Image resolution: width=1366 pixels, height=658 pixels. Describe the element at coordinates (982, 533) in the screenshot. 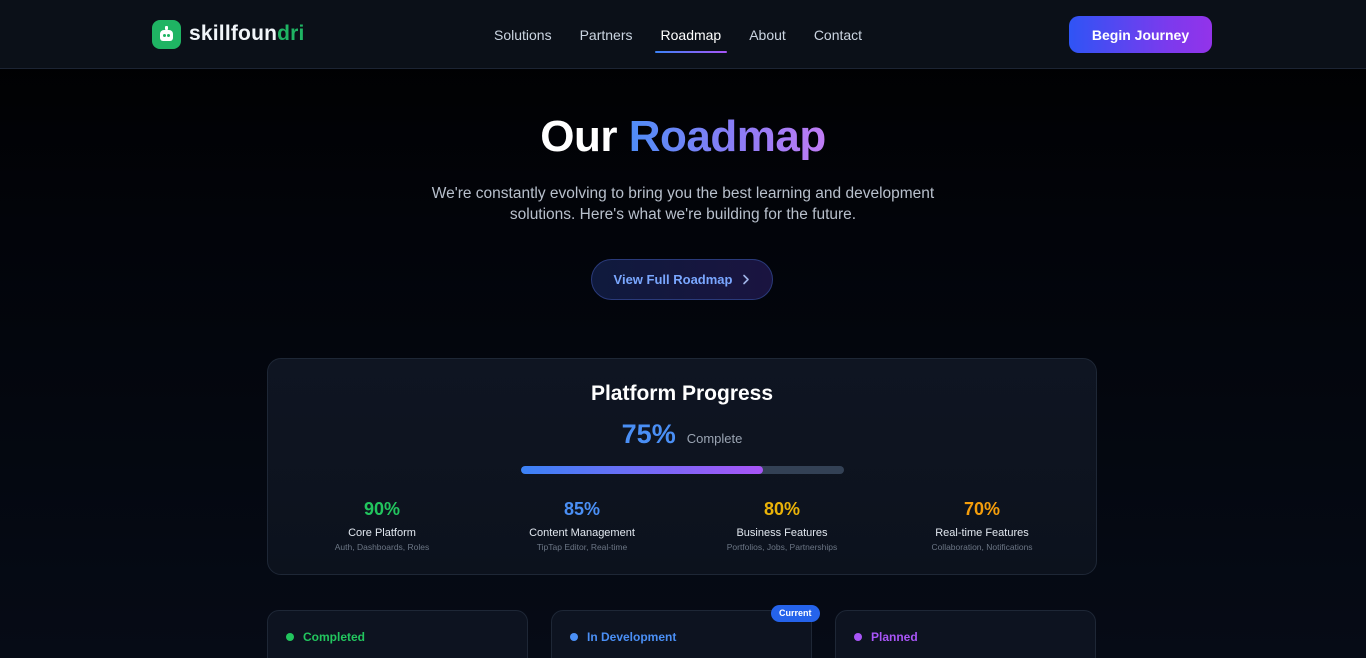

I see `stat-name: Real-time Features` at that location.